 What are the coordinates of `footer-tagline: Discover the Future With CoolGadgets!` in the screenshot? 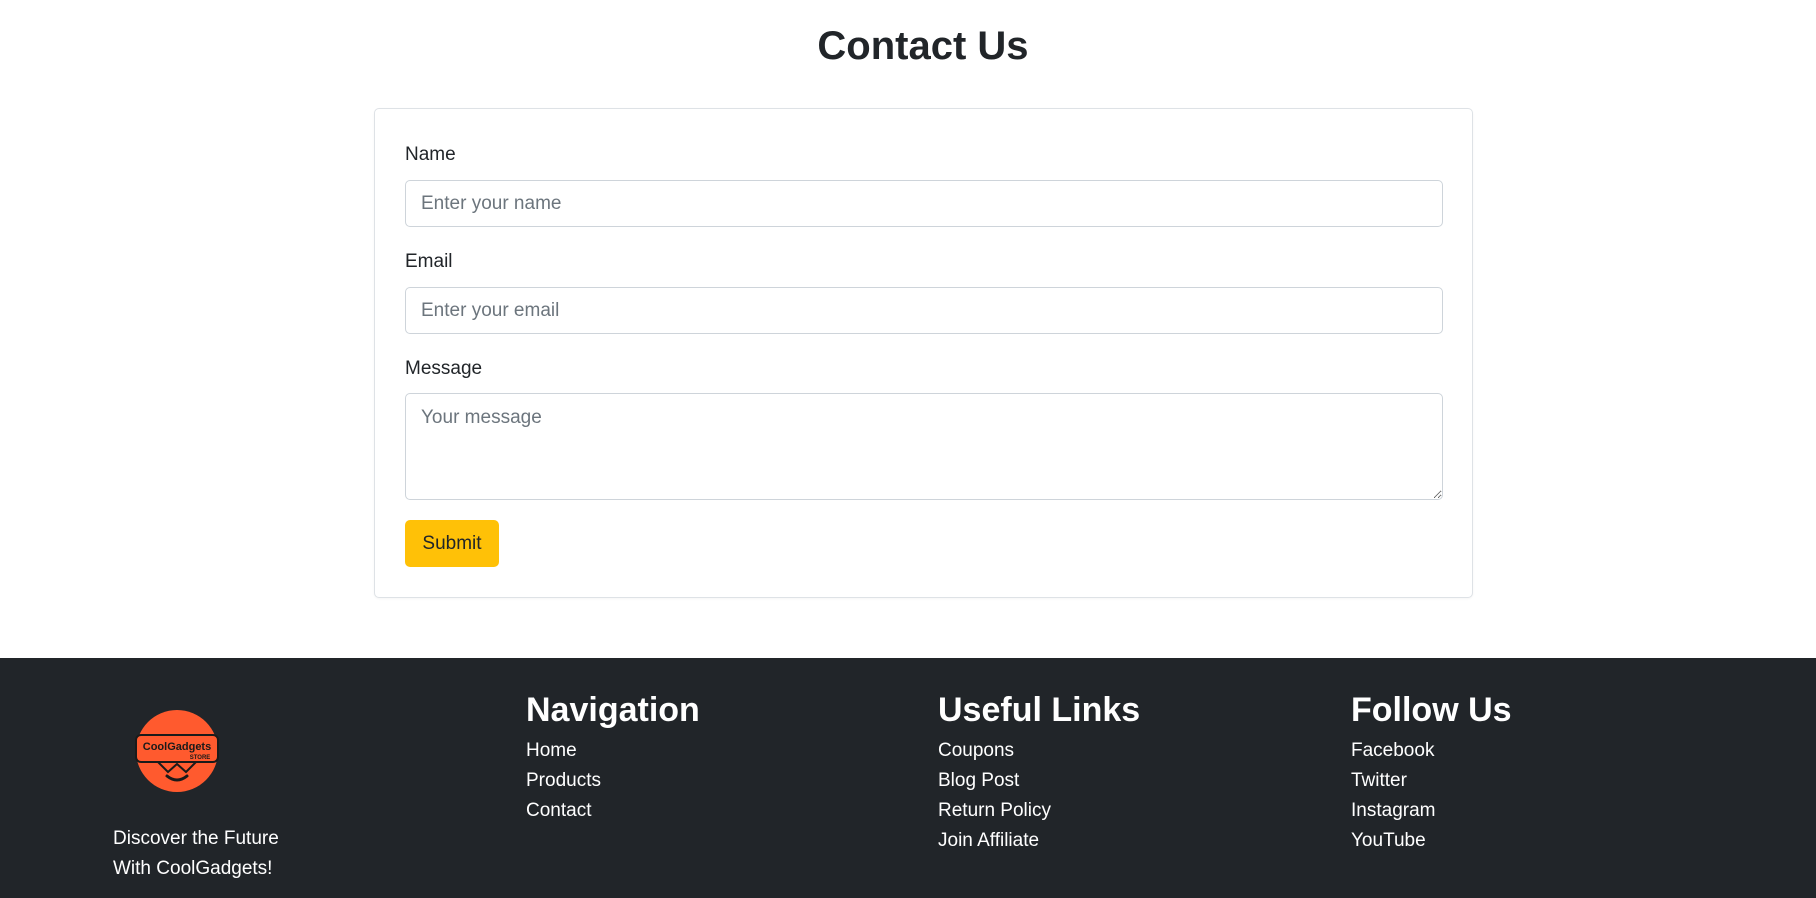 It's located at (196, 854).